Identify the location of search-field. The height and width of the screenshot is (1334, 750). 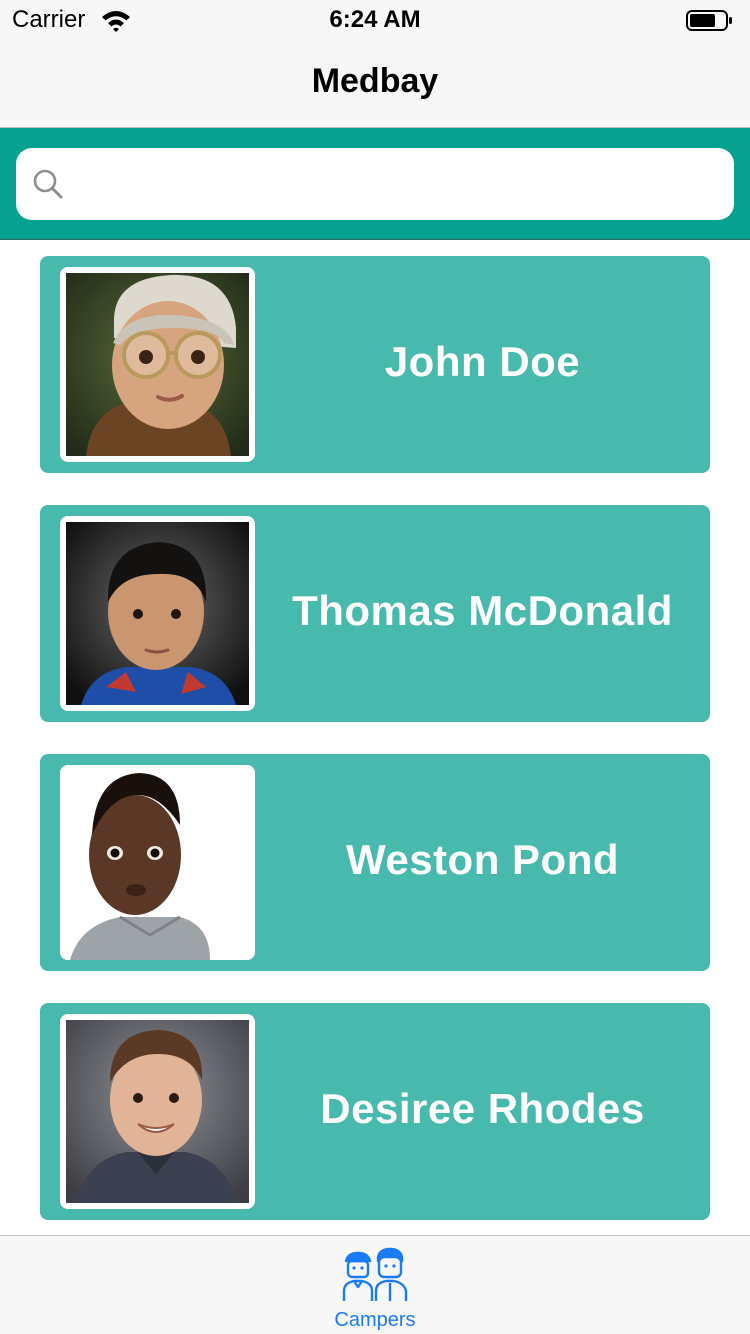
(375, 184).